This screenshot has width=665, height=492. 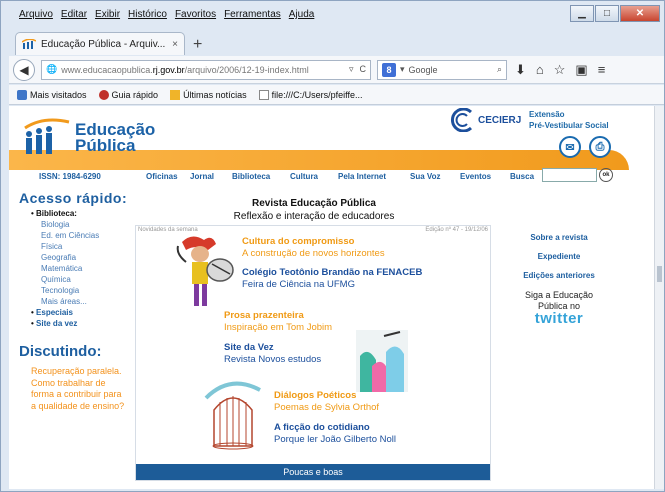 What do you see at coordinates (52, 94) in the screenshot?
I see `bookmark-mais-visitados: Mais visitados` at bounding box center [52, 94].